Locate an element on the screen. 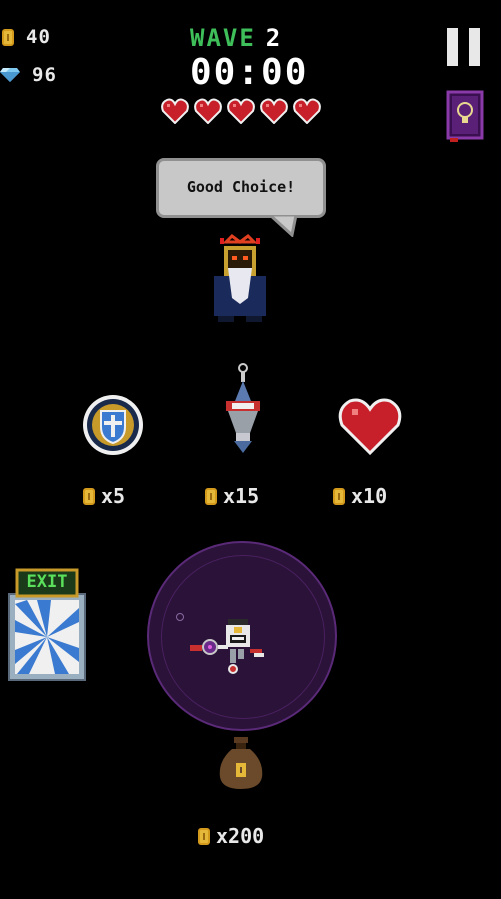  wave-indicator: WAVE 2 is located at coordinates (235, 38).